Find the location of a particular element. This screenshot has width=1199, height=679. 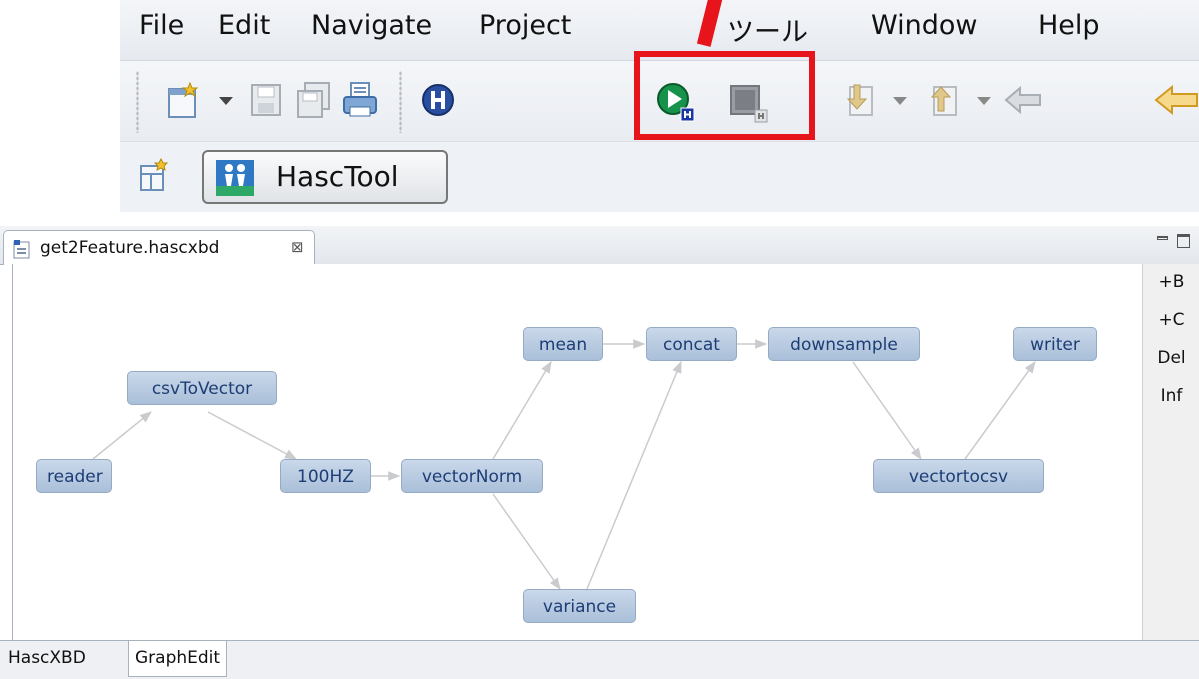

graph-side-panel: +B +C Del Inf is located at coordinates (1170, 452).